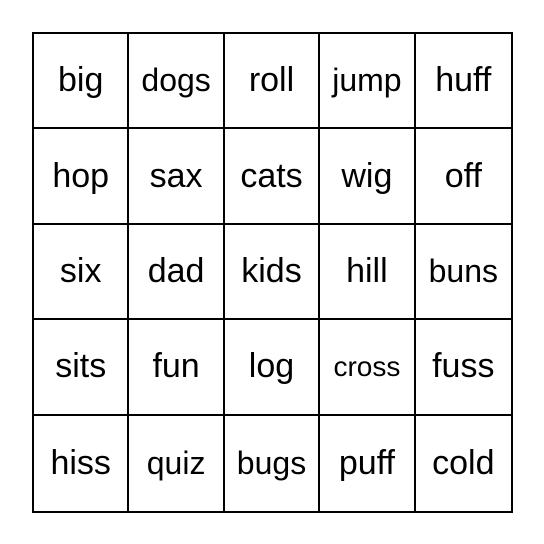  What do you see at coordinates (463, 82) in the screenshot?
I see `bingo-cell: huff` at bounding box center [463, 82].